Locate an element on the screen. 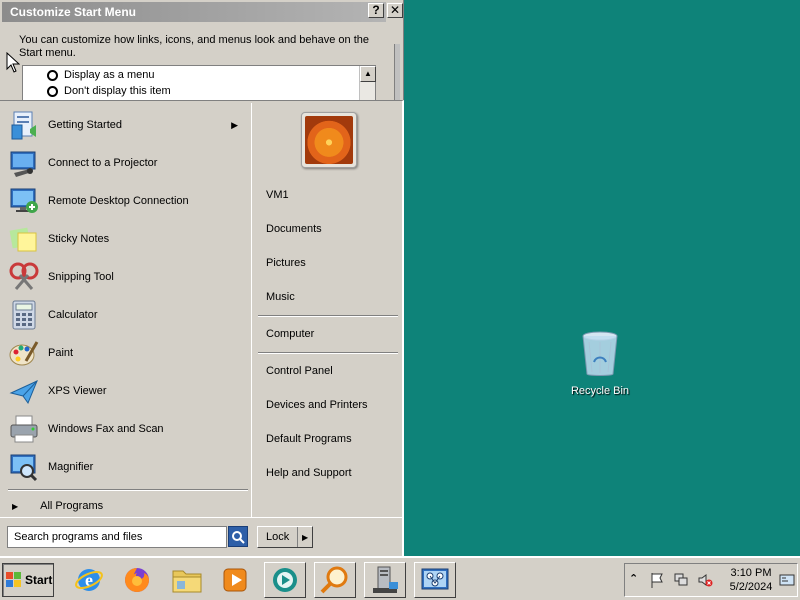 This screenshot has height=600, width=800. link-documents: Documents is located at coordinates (294, 229).